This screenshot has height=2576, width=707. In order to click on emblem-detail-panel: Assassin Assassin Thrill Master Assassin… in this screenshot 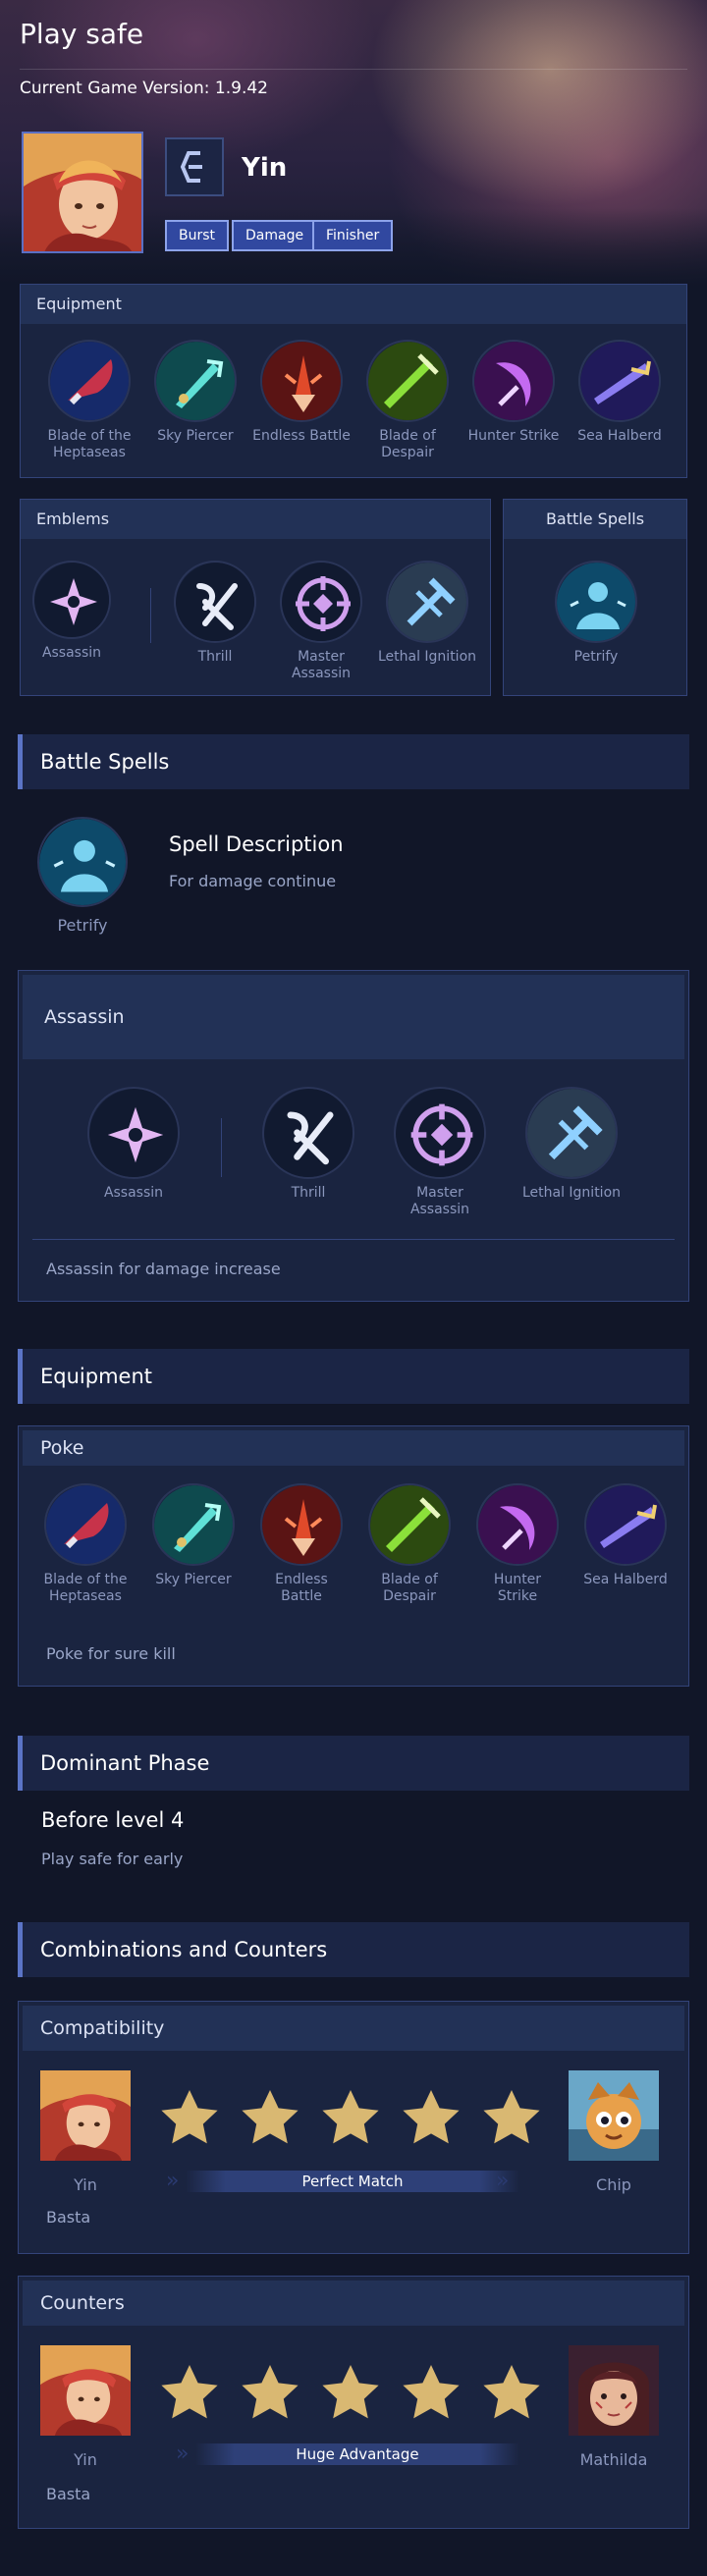, I will do `click(353, 1136)`.